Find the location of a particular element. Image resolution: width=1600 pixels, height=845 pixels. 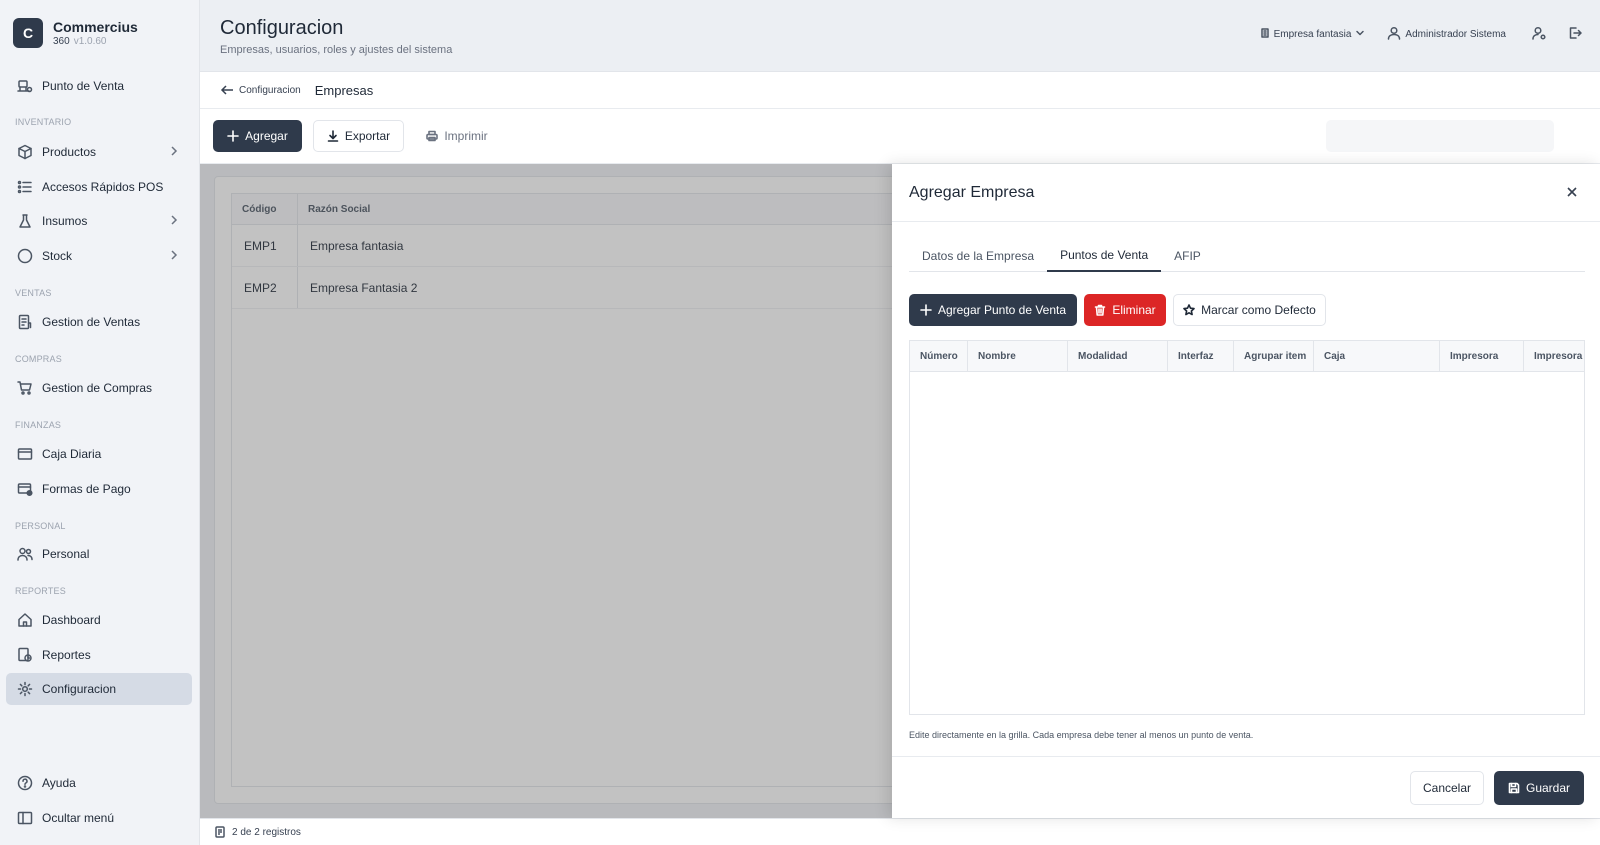

sidebar-item-ocultar-menu: Ocultar menú is located at coordinates (99, 818).